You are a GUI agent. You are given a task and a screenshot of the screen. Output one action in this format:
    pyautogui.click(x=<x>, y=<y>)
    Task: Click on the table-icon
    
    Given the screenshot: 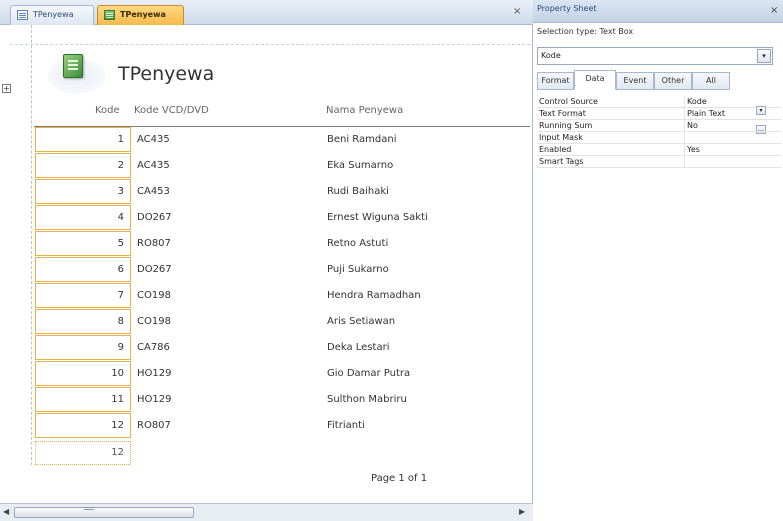 What is the action you would take?
    pyautogui.click(x=22, y=15)
    